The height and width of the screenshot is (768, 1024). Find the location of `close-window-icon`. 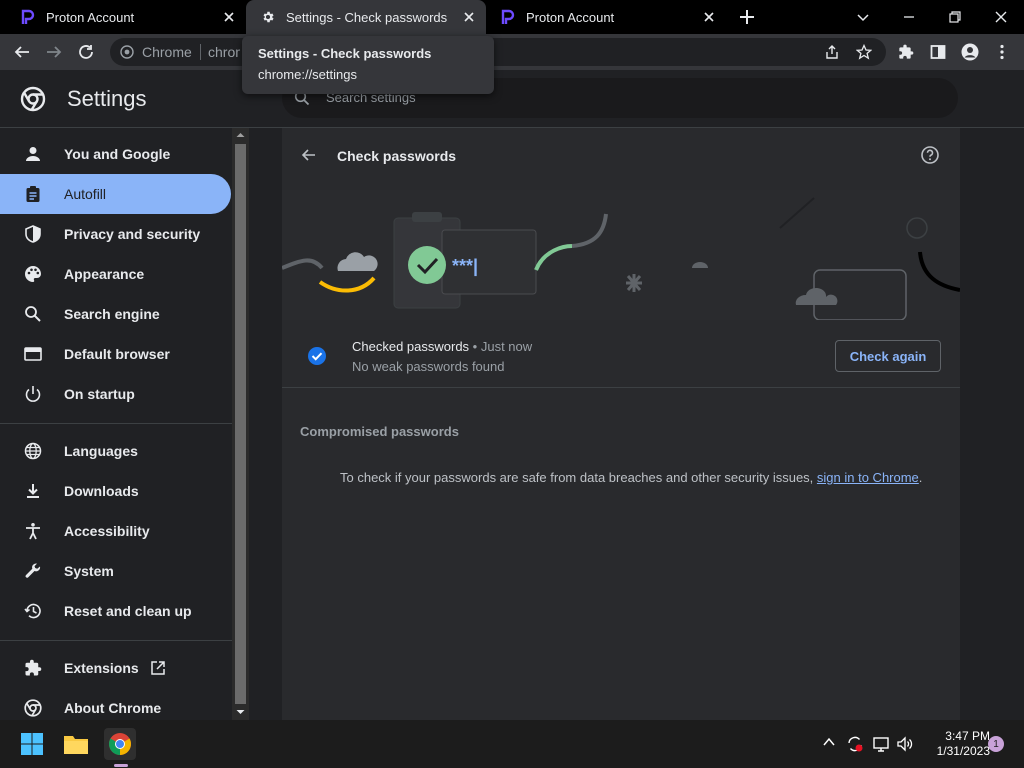

close-window-icon is located at coordinates (1001, 17).